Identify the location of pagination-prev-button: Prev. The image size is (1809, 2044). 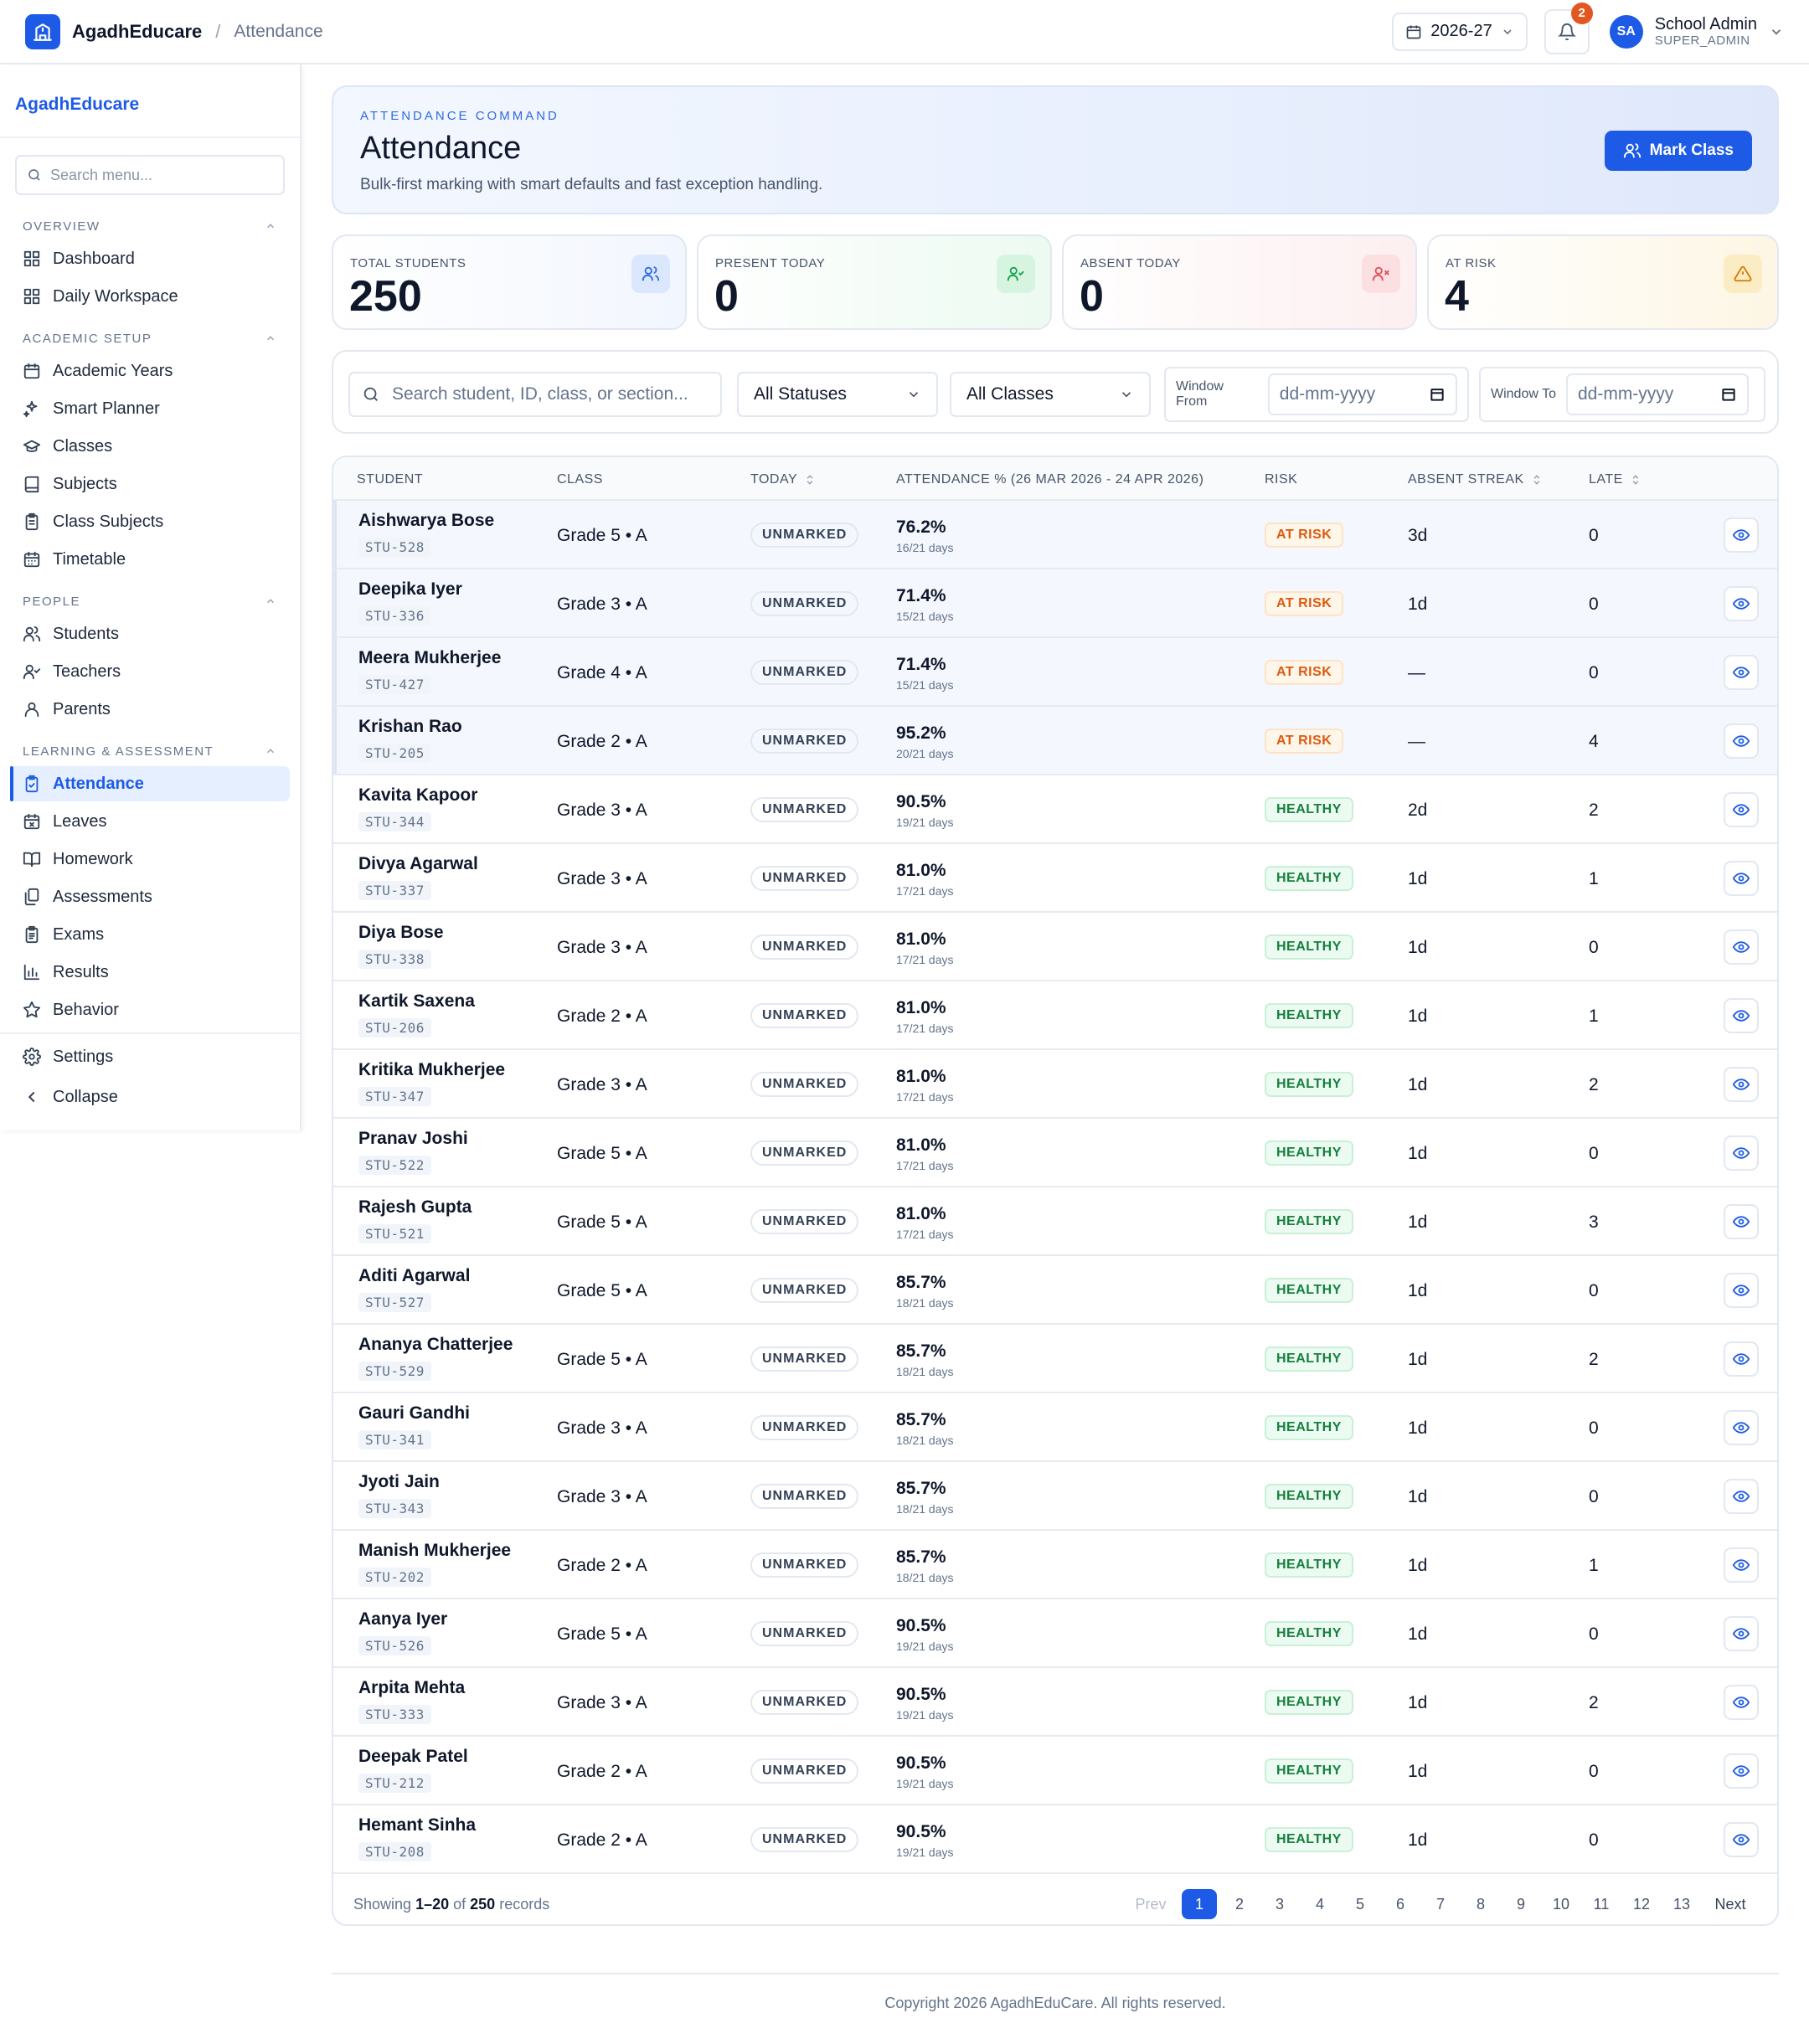
(1151, 1904).